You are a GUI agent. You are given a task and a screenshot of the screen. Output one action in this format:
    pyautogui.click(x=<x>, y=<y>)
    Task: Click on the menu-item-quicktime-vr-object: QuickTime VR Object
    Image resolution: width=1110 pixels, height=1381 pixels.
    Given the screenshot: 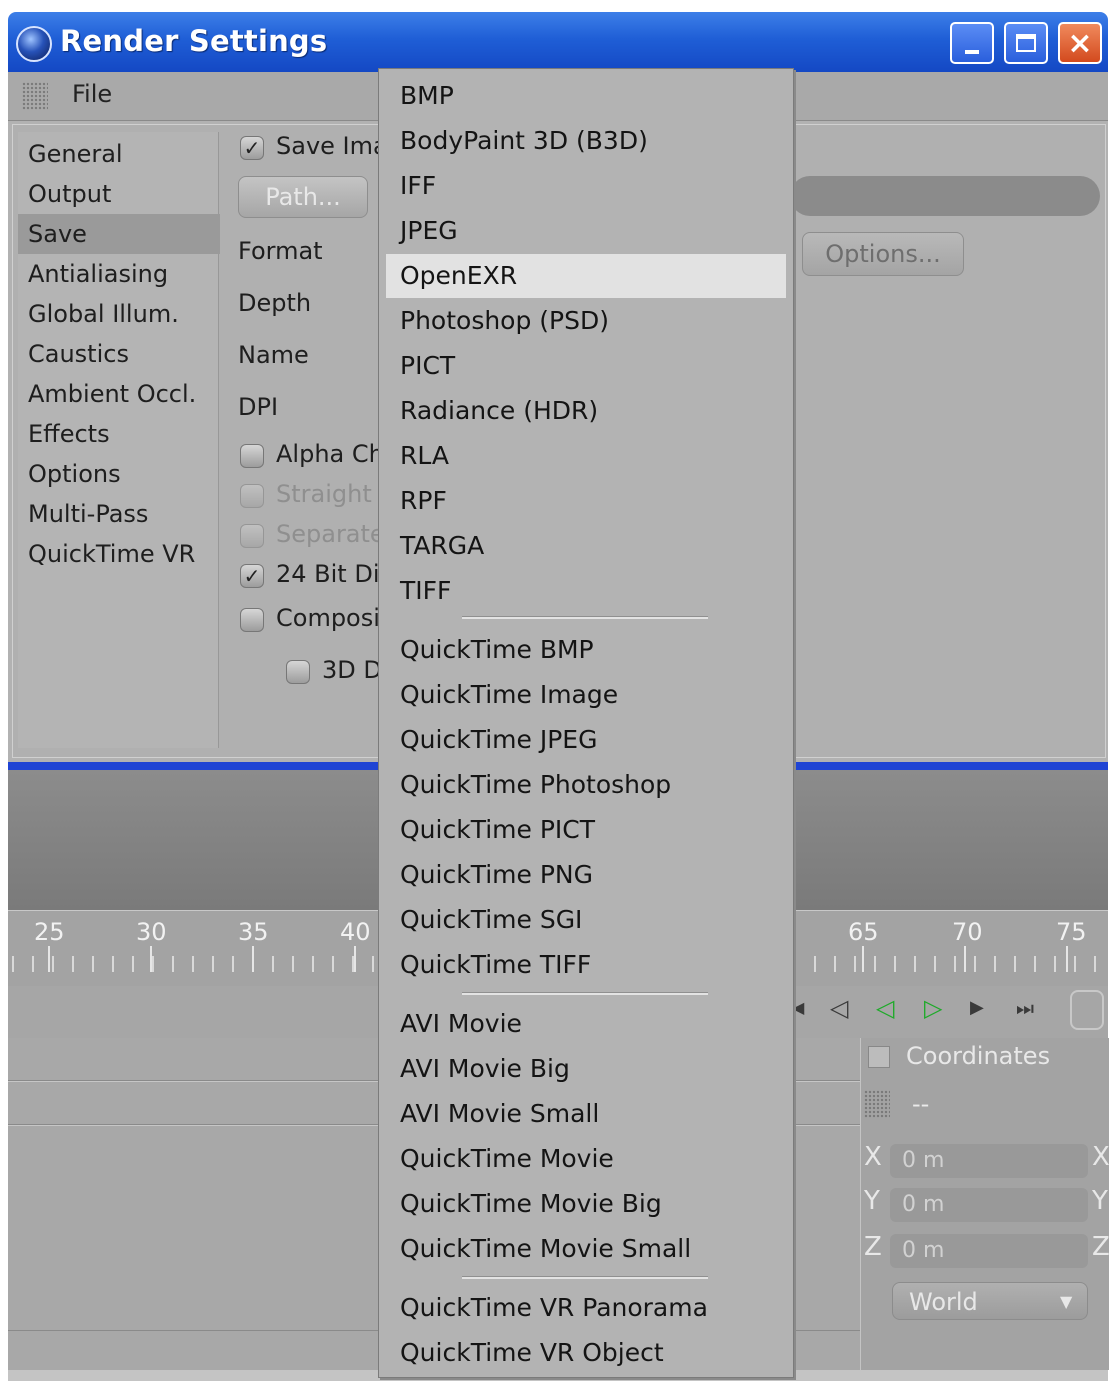 What is the action you would take?
    pyautogui.click(x=586, y=1353)
    